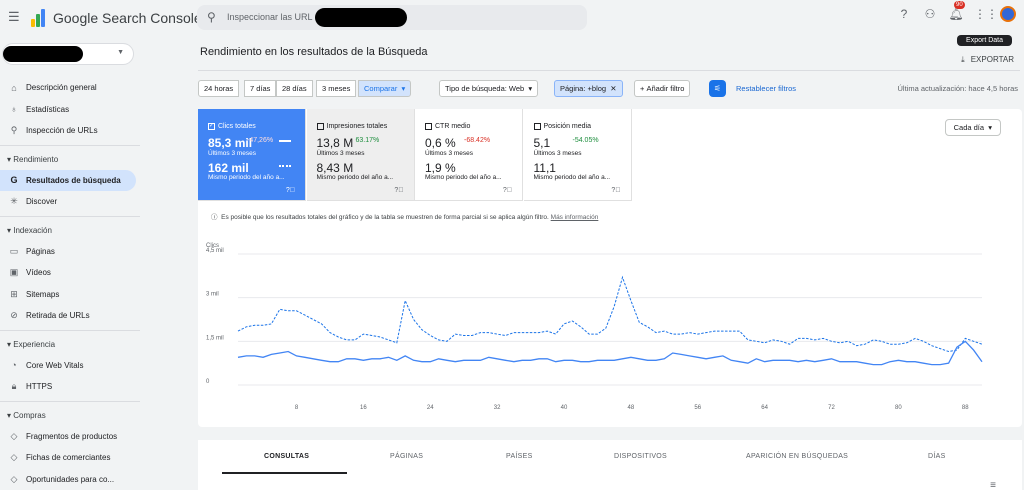  I want to click on sidebar-item-retirada-de-urls: ⊘ Retirada de URLs, so click(68, 315).